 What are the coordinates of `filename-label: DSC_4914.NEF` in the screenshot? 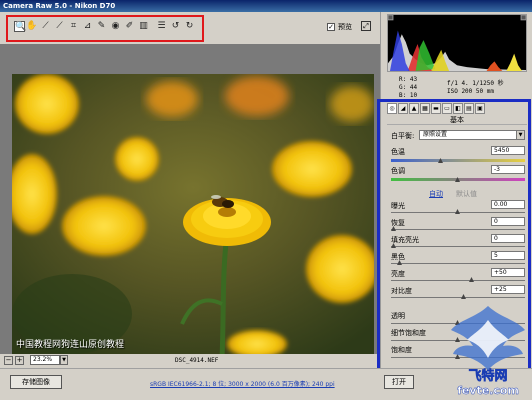 It's located at (197, 360).